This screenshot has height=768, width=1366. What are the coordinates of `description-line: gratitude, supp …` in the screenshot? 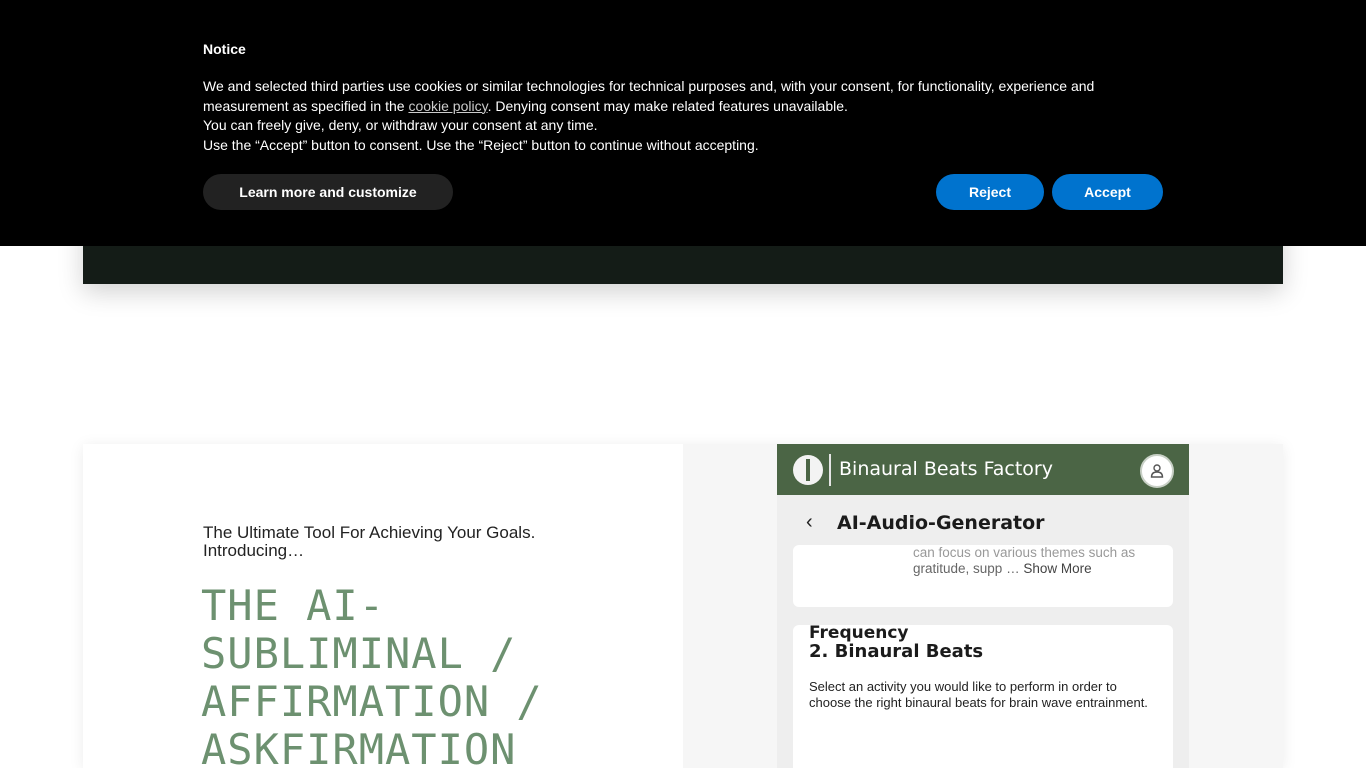 It's located at (966, 568).